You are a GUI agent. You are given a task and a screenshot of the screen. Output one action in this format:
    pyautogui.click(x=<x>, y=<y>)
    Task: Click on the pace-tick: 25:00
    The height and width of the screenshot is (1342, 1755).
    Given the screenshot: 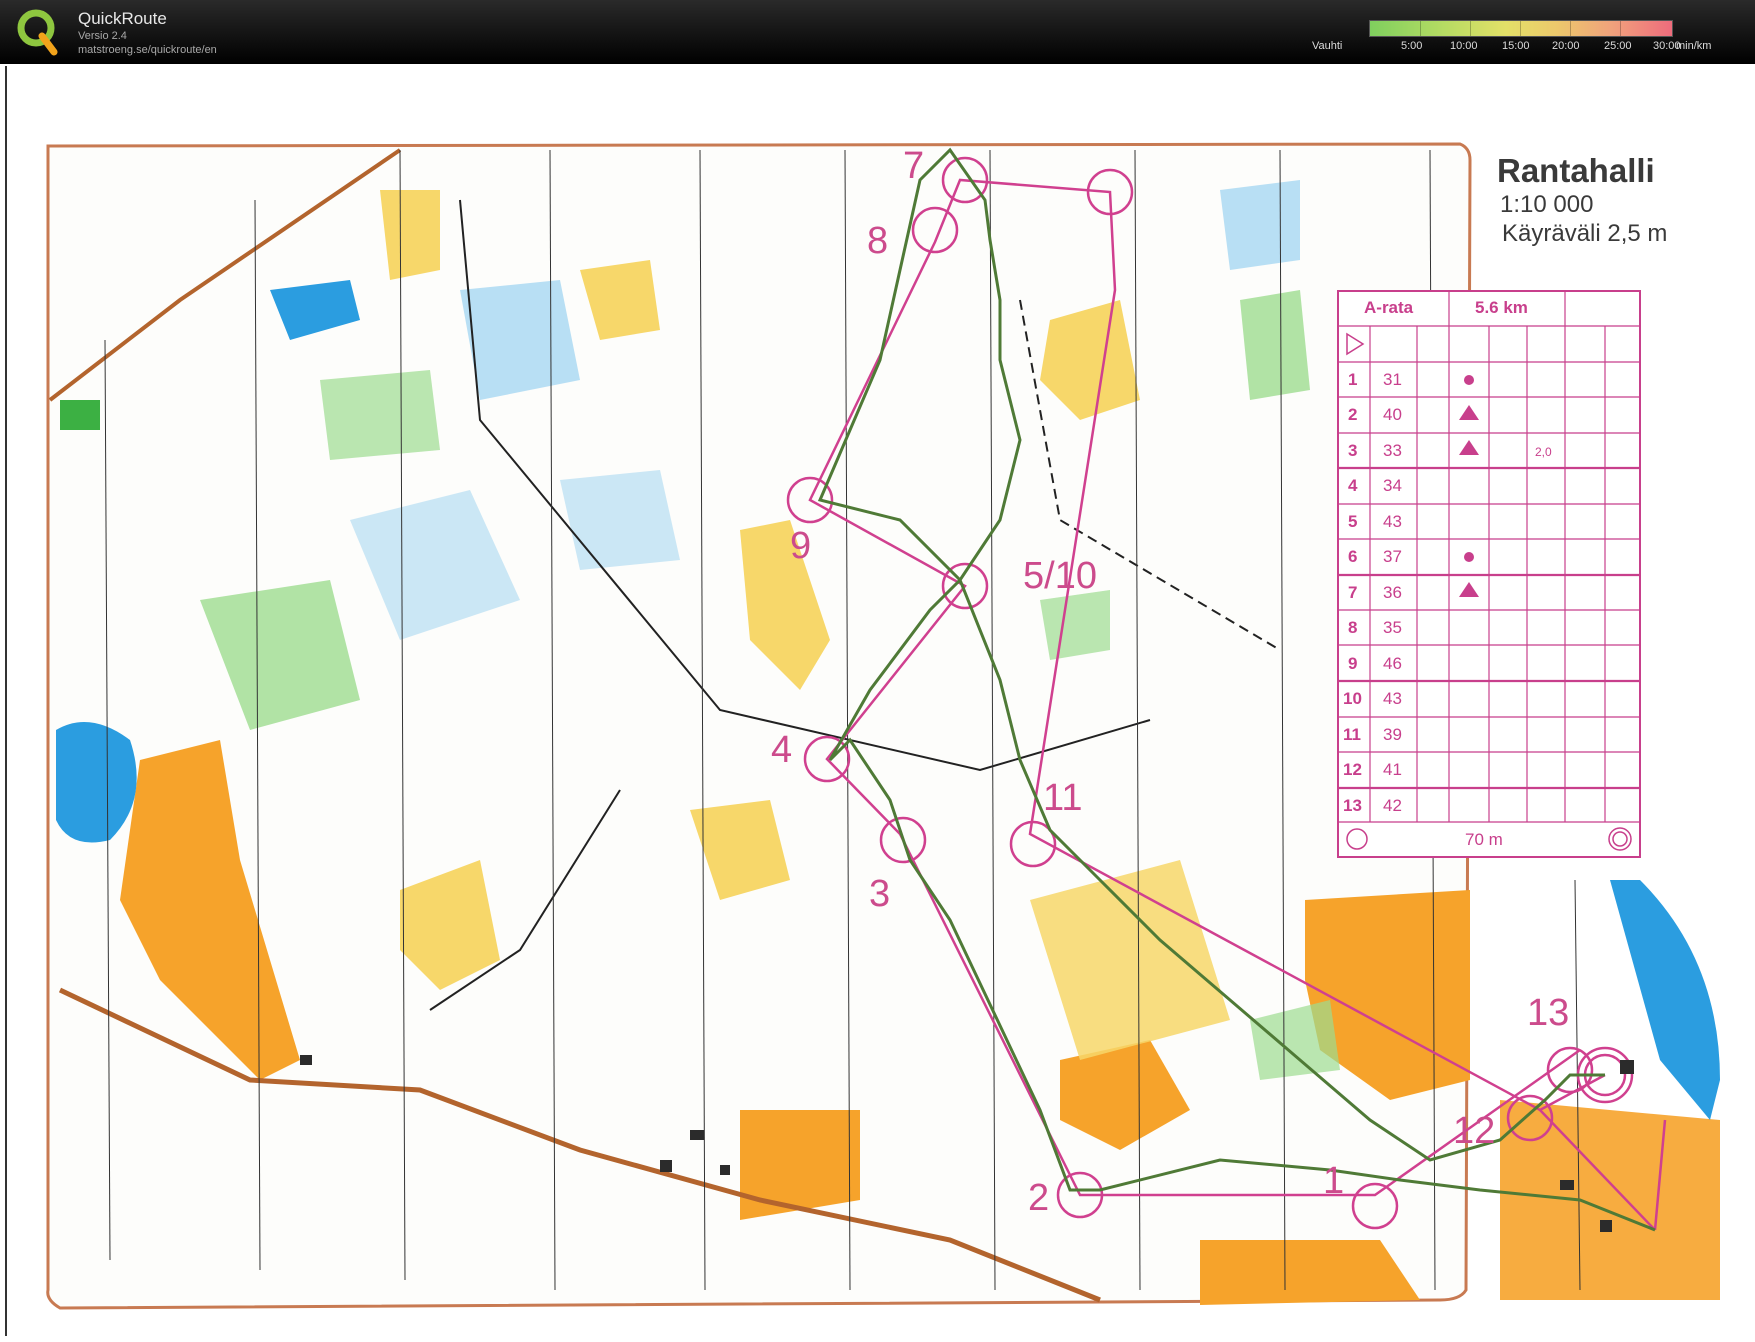 What is the action you would take?
    pyautogui.click(x=1618, y=46)
    